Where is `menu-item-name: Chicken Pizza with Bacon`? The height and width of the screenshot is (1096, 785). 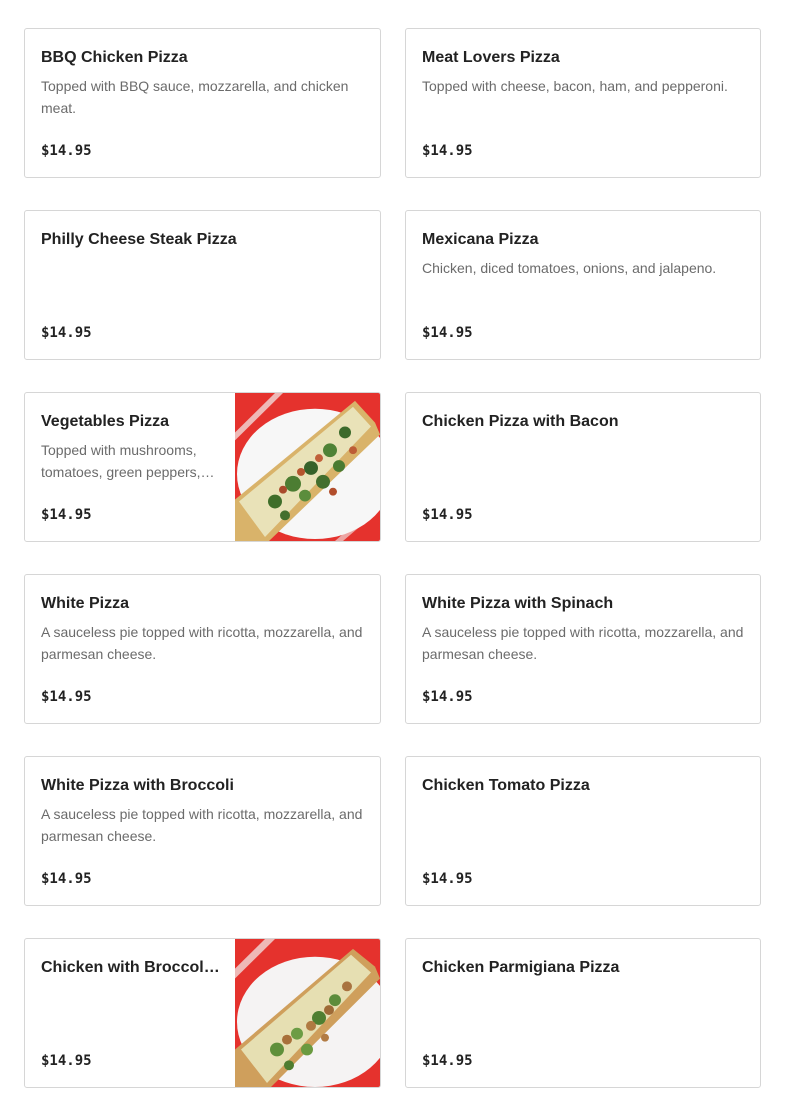
menu-item-name: Chicken Pizza with Bacon is located at coordinates (520, 421).